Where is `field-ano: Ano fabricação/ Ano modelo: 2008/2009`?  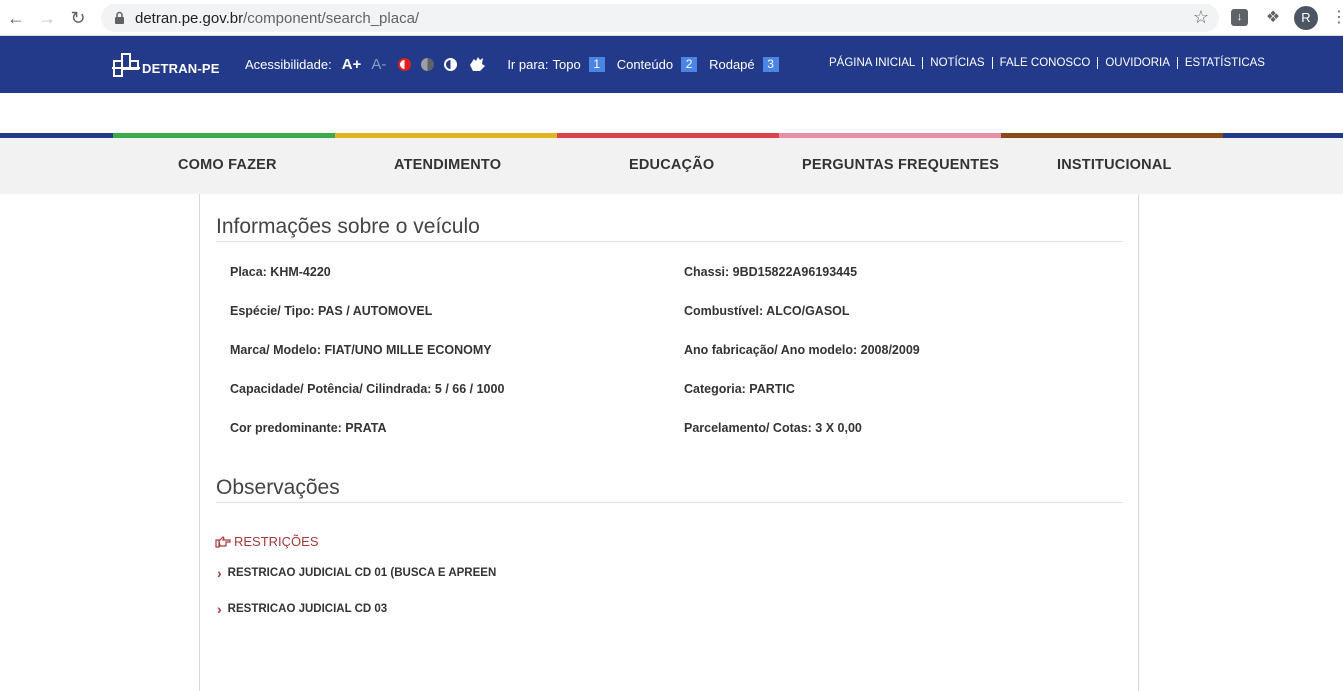
field-ano: Ano fabricação/ Ano modelo: 2008/2009 is located at coordinates (802, 350).